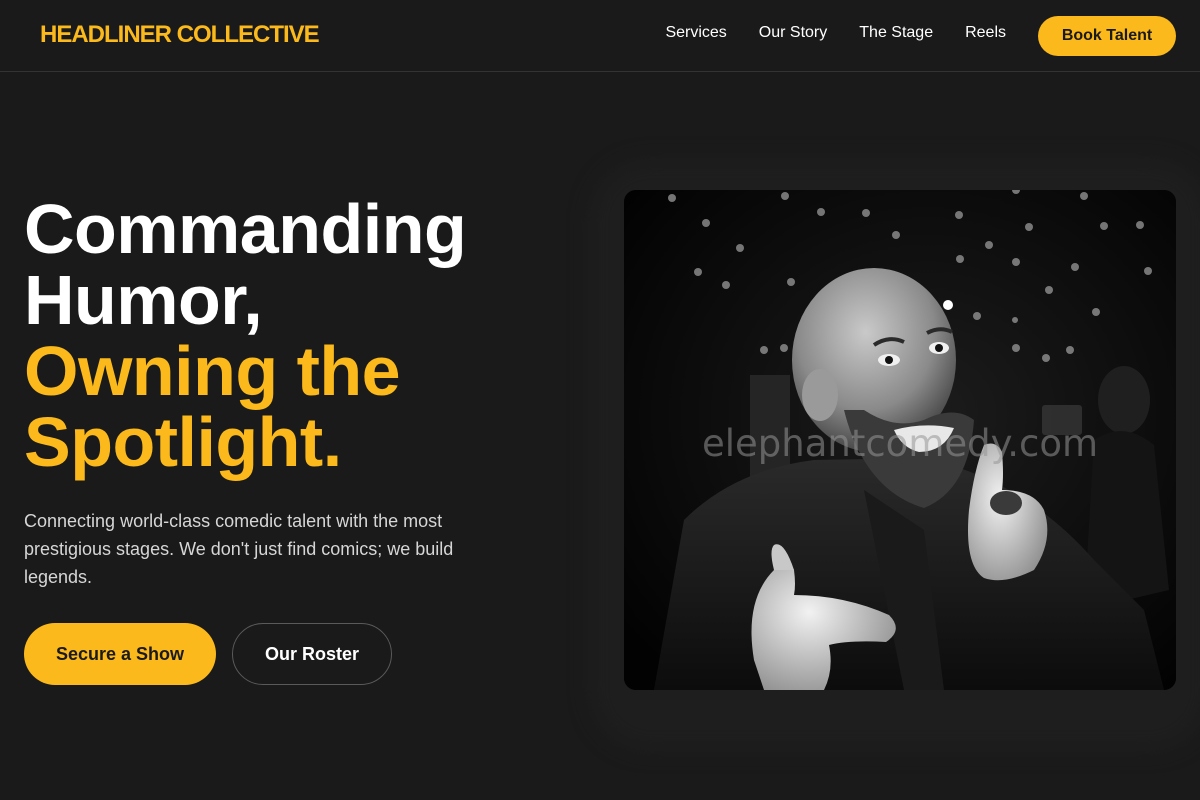 This screenshot has height=800, width=1200. What do you see at coordinates (312, 654) in the screenshot?
I see `our-roster-button: Our Roster` at bounding box center [312, 654].